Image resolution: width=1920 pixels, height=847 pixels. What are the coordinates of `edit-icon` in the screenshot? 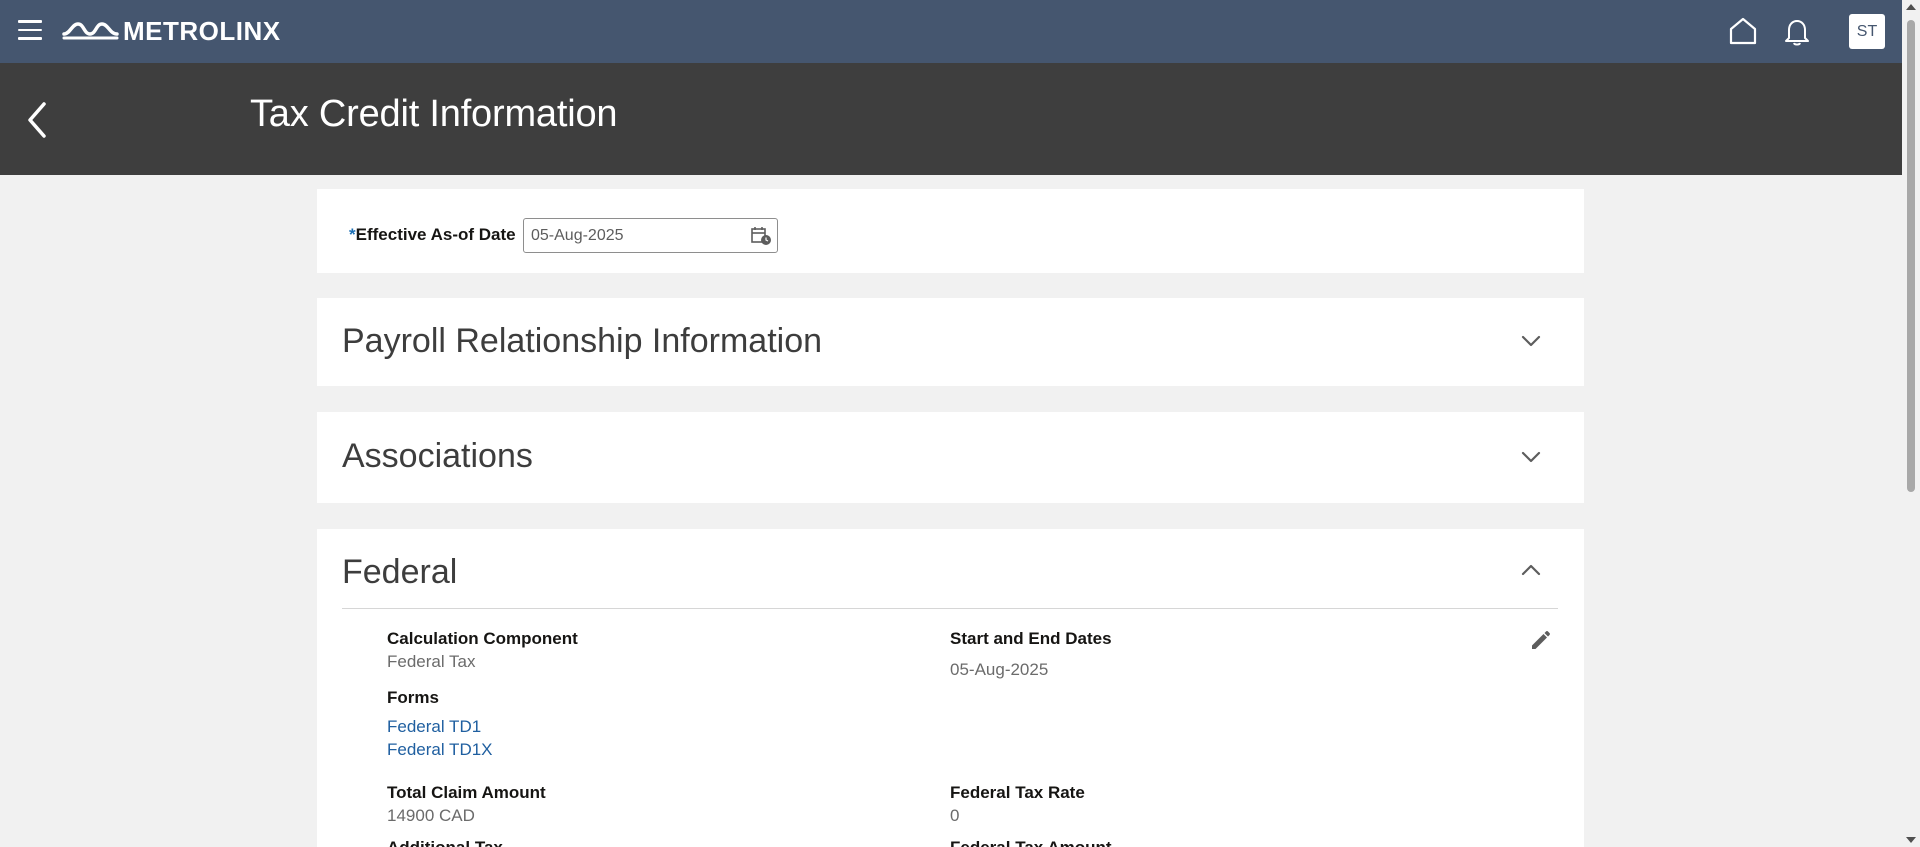 It's located at (1540, 641).